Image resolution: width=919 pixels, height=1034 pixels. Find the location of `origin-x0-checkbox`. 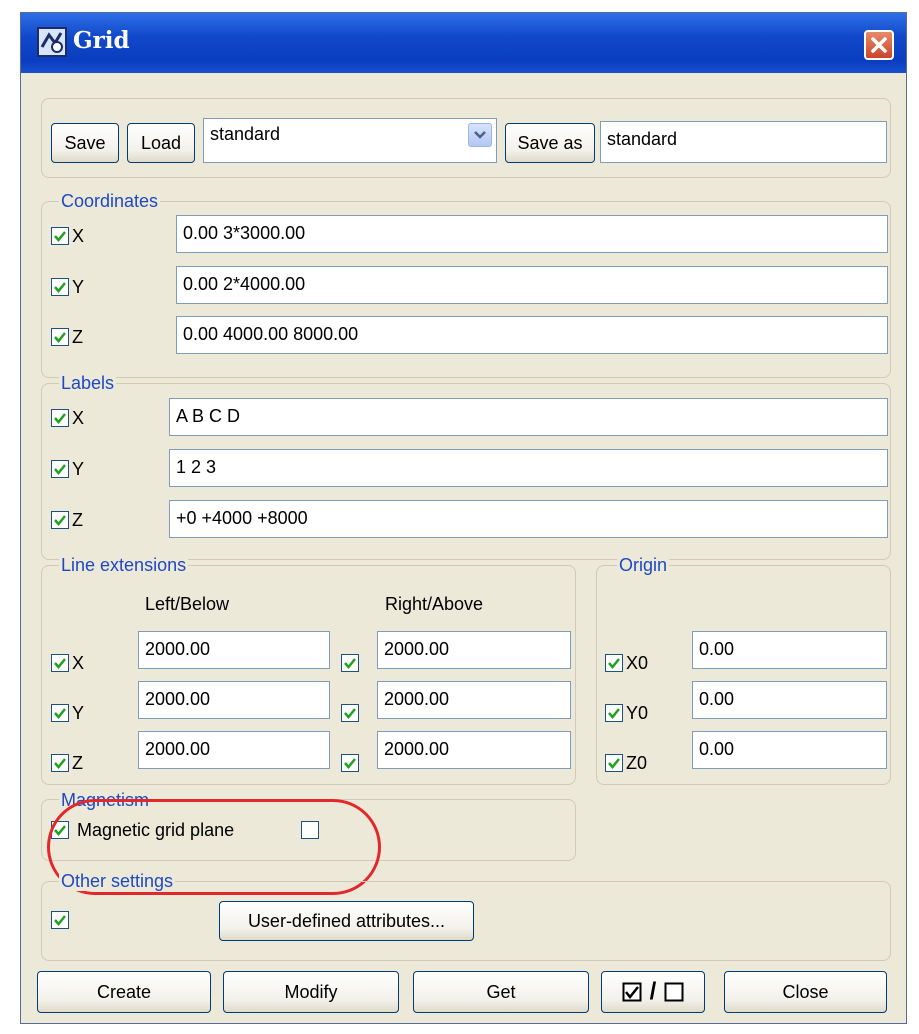

origin-x0-checkbox is located at coordinates (614, 663).